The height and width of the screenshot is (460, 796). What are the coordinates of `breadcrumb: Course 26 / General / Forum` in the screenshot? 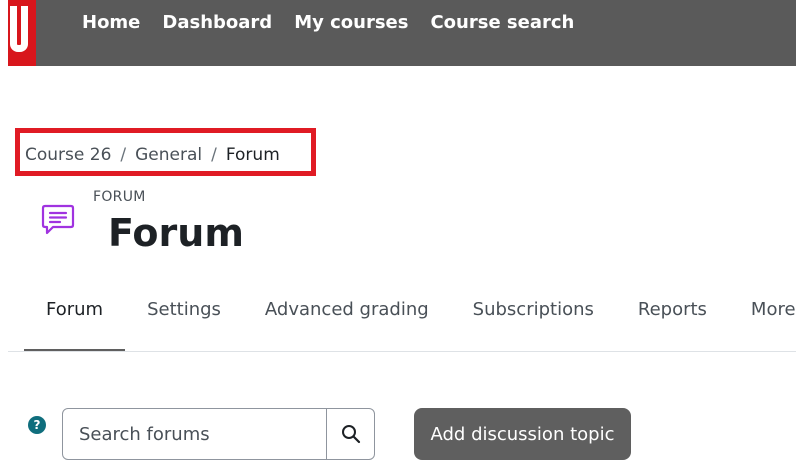 It's located at (152, 155).